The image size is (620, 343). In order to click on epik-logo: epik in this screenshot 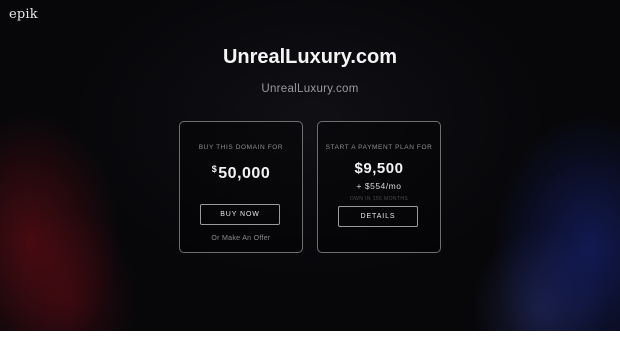, I will do `click(23, 14)`.